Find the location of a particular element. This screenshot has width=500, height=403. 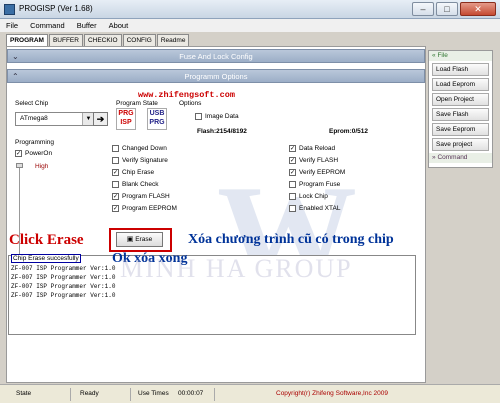

chip-erase-checkbox: ✓ Chip Erase is located at coordinates (133, 172).